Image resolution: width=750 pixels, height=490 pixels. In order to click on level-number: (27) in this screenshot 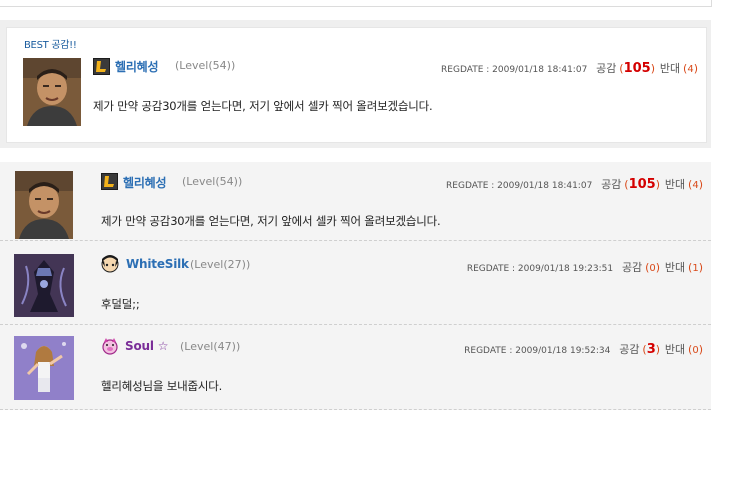, I will do `click(234, 264)`.